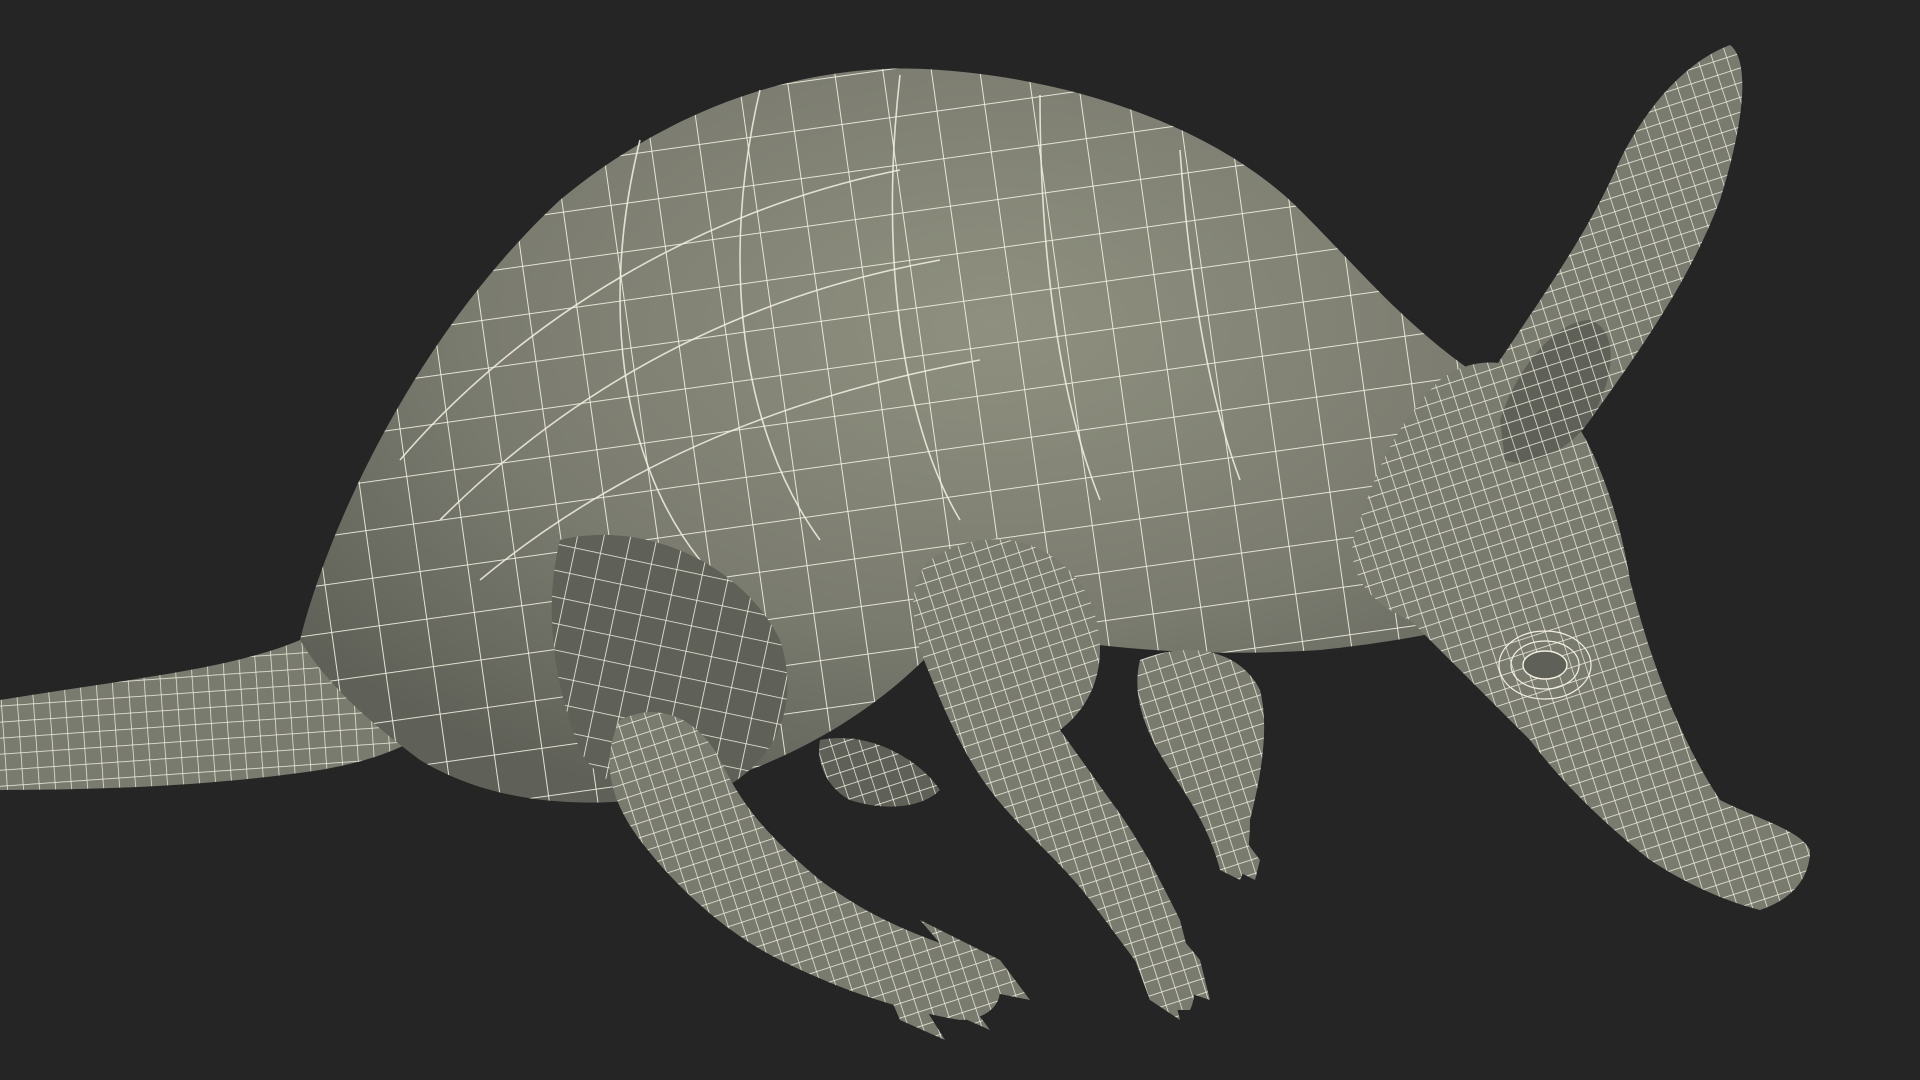 This screenshot has width=1920, height=1080. What do you see at coordinates (879, 772) in the screenshot?
I see `far-hind-leg` at bounding box center [879, 772].